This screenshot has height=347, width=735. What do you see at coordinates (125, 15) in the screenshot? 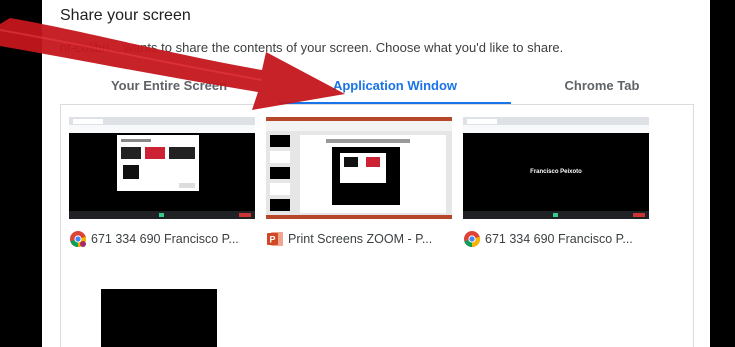
I see `dialog-title: Share your screen` at bounding box center [125, 15].